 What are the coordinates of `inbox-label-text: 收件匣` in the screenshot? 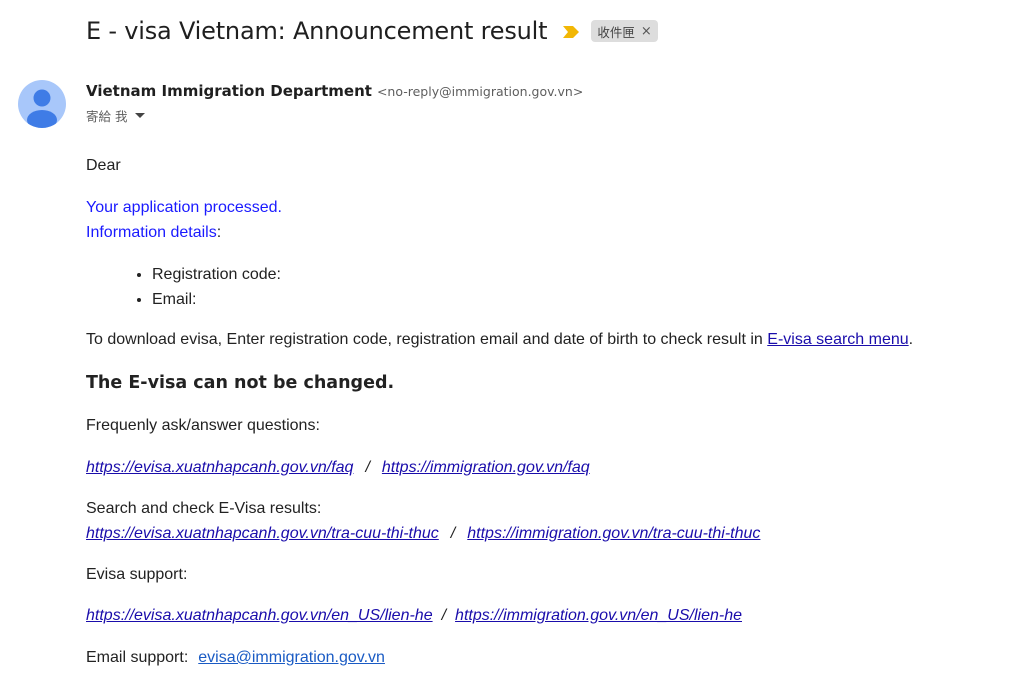 It's located at (616, 32).